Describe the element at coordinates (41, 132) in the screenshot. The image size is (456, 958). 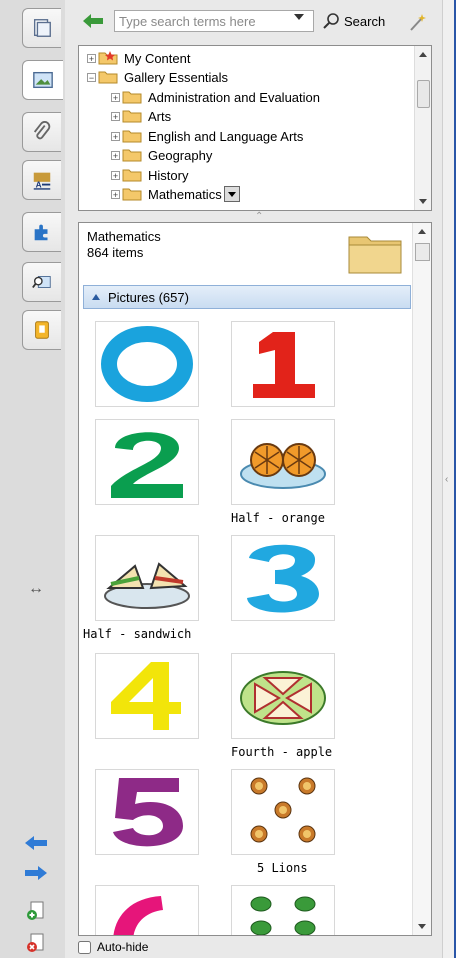
I see `tab-attachments` at that location.